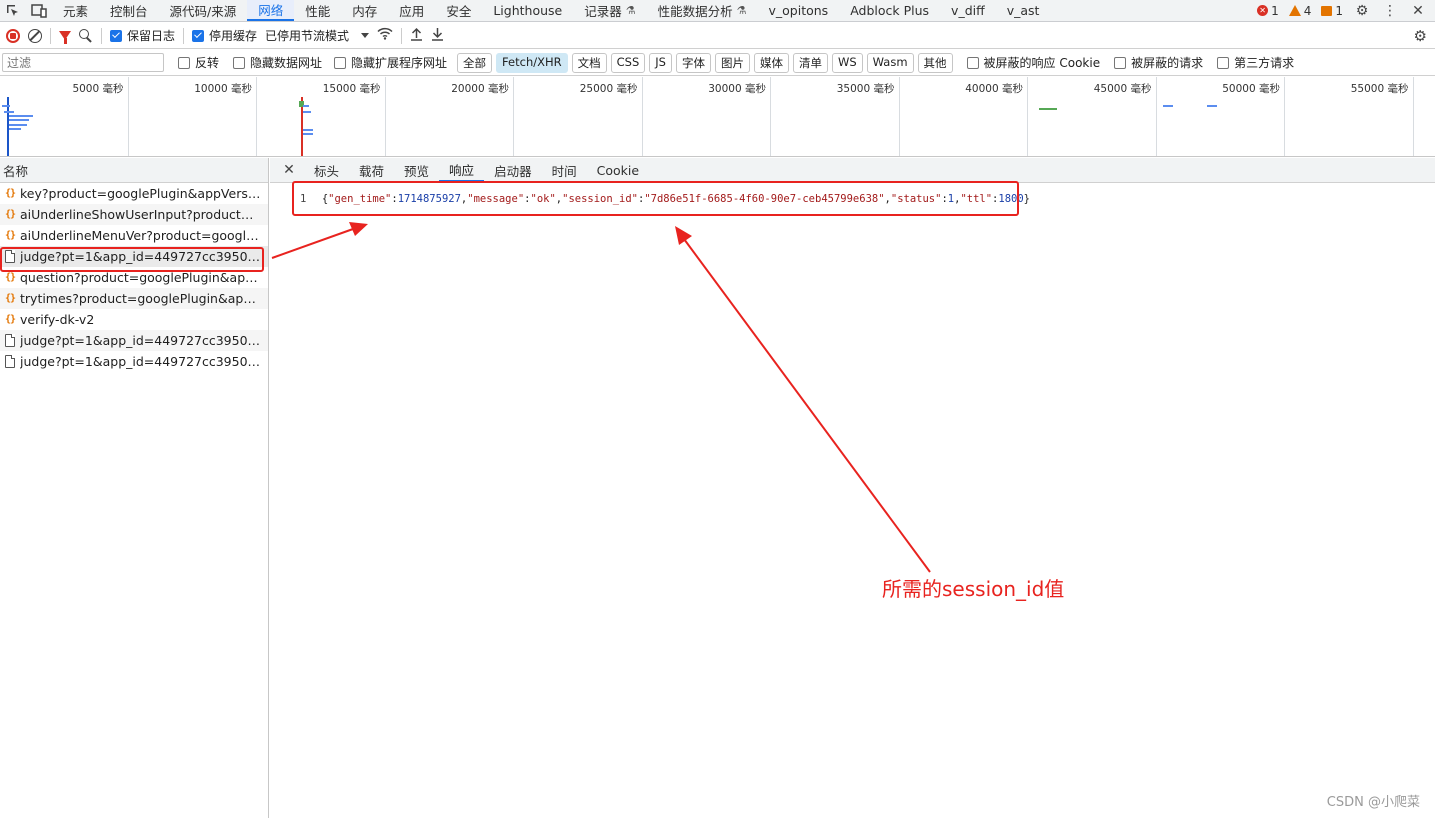 Image resolution: width=1435 pixels, height=818 pixels. I want to click on request-row: {} verify-dk-v2, so click(134, 319).